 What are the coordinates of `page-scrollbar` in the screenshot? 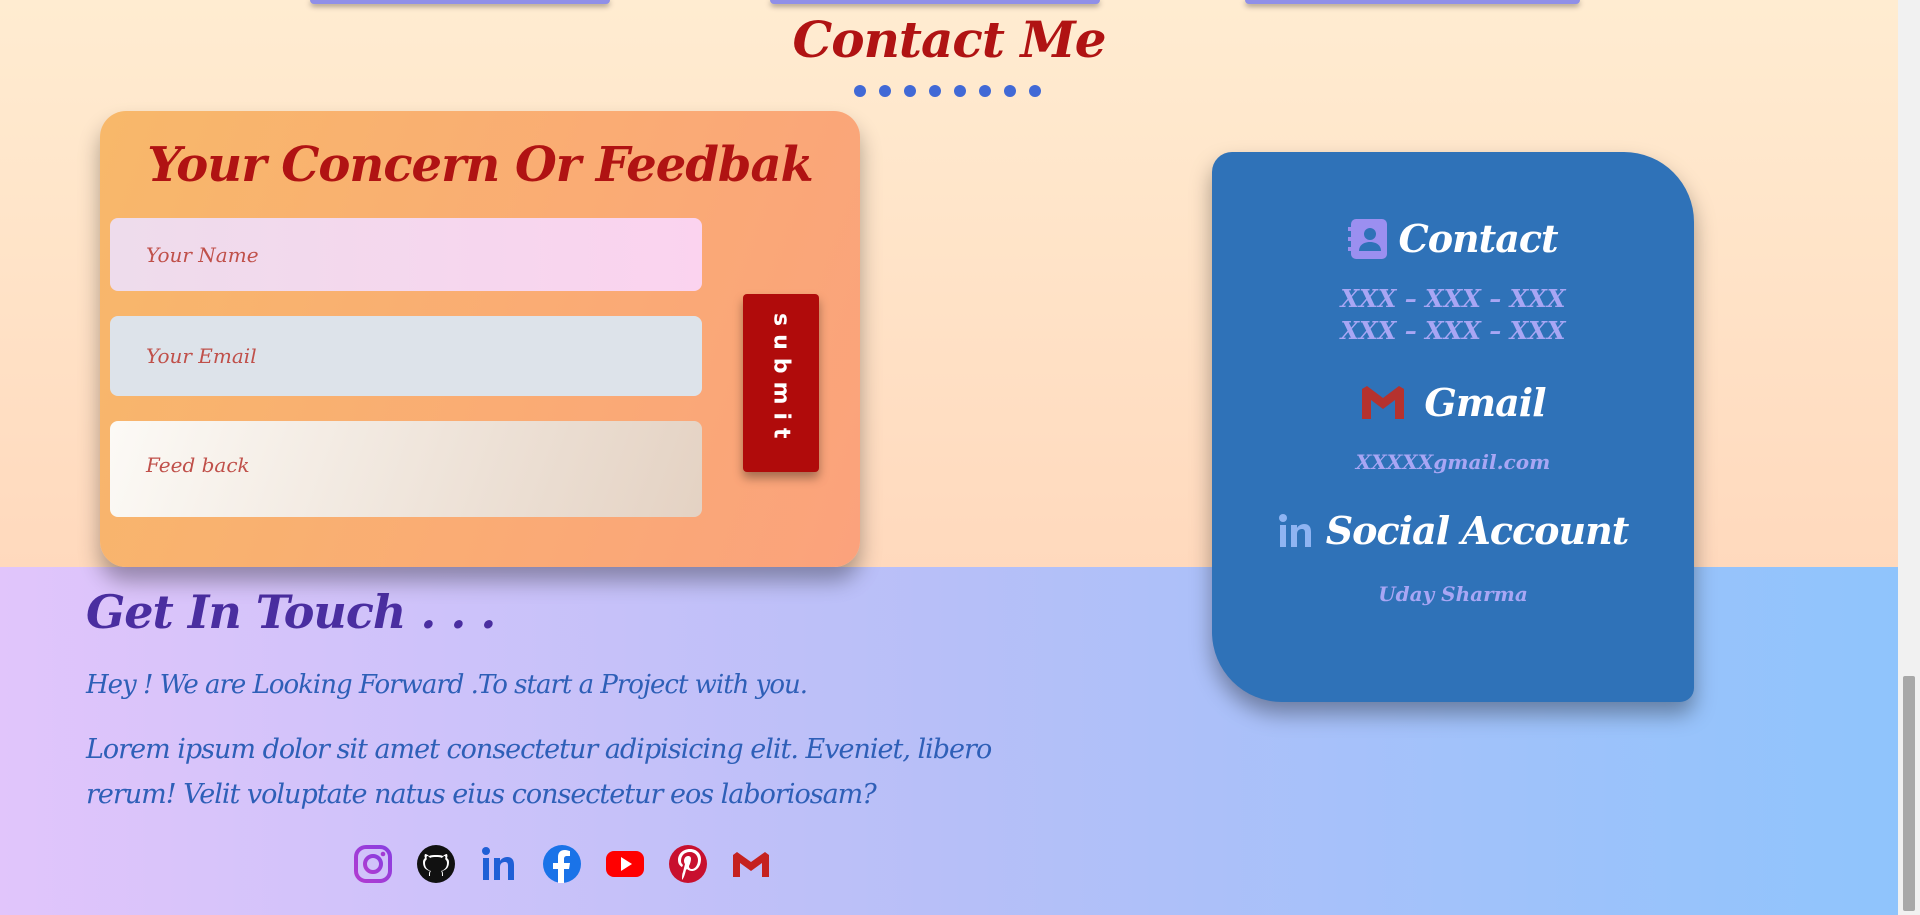 It's located at (1909, 457).